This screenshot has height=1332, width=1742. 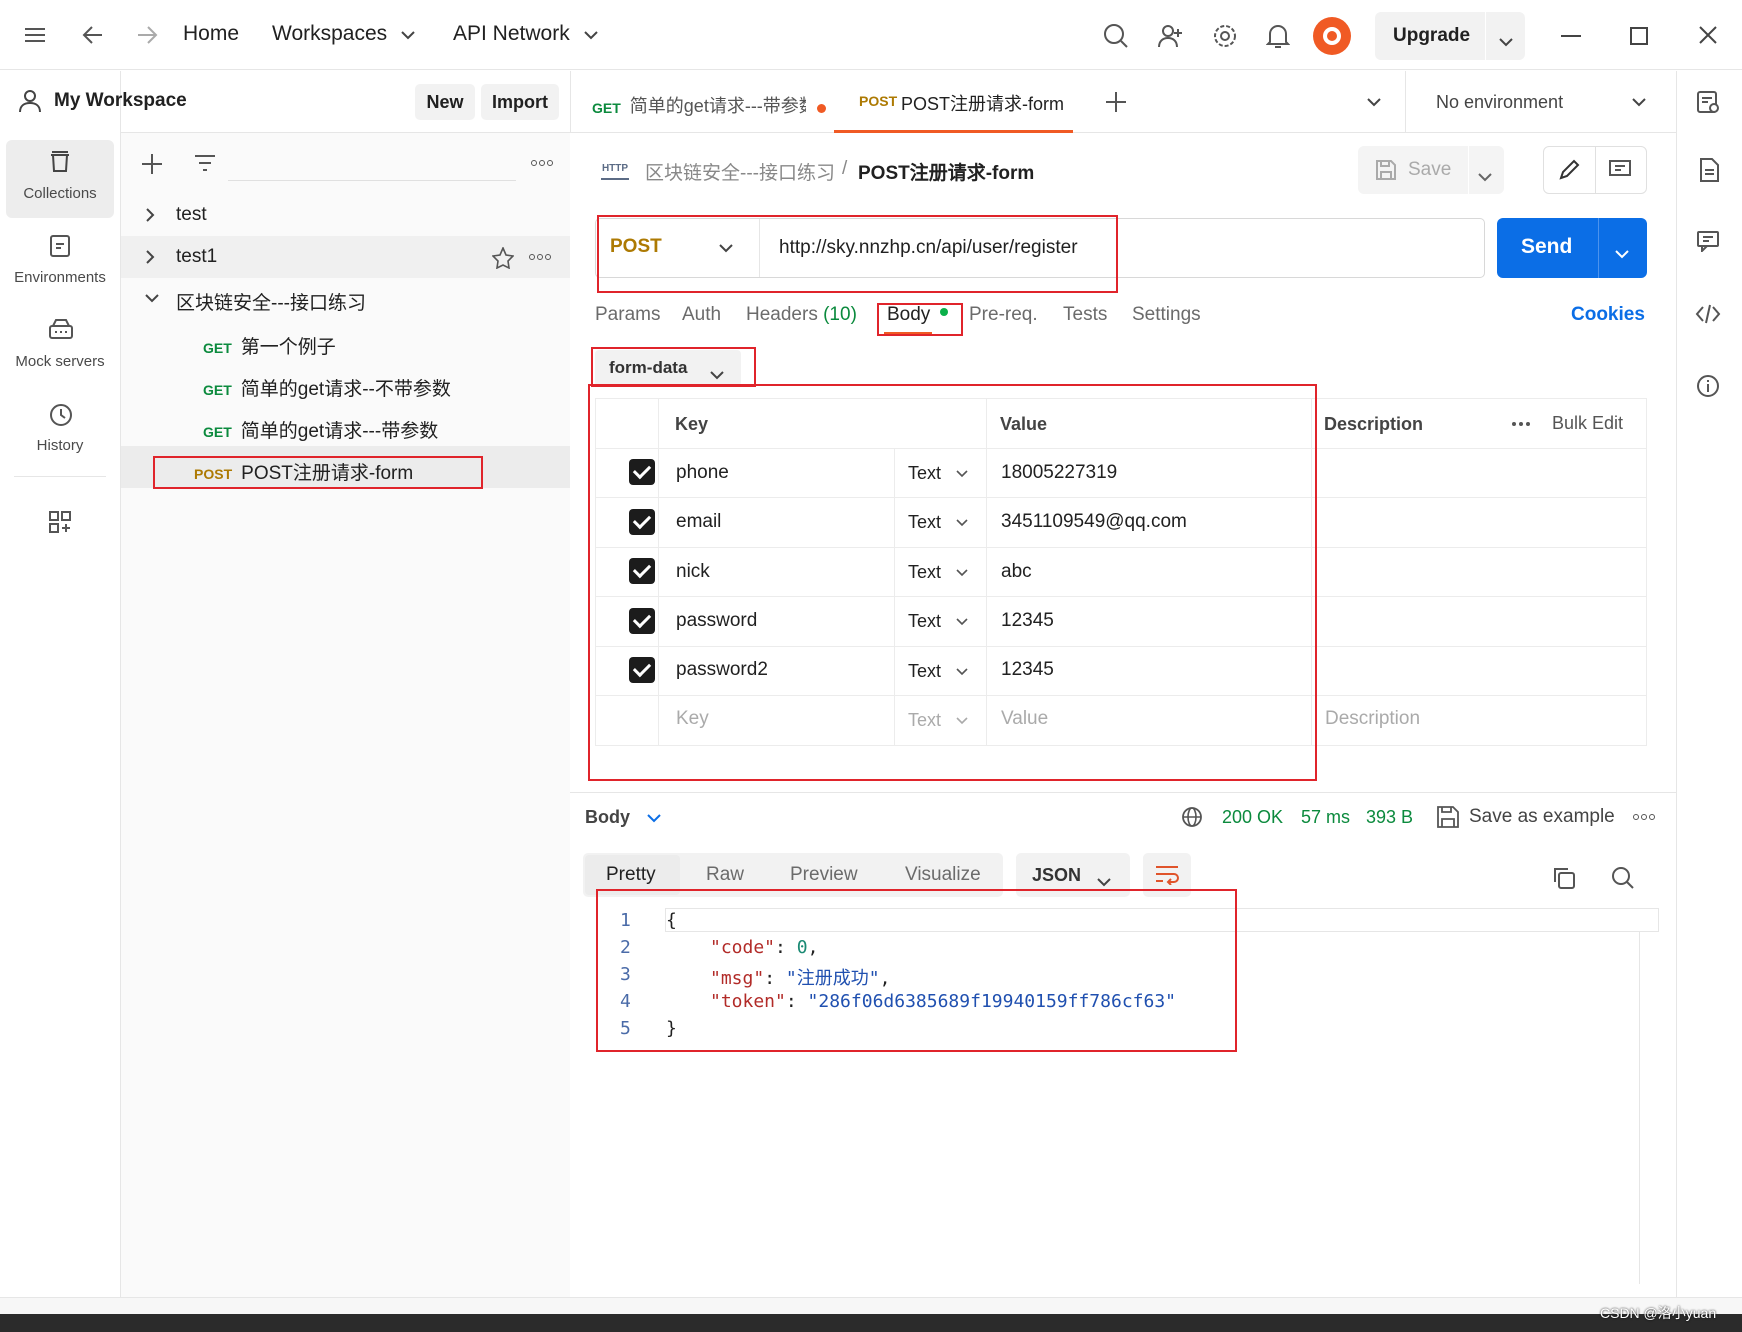 I want to click on tab-get-request: GET 简单的get请求---带参数, so click(x=709, y=105).